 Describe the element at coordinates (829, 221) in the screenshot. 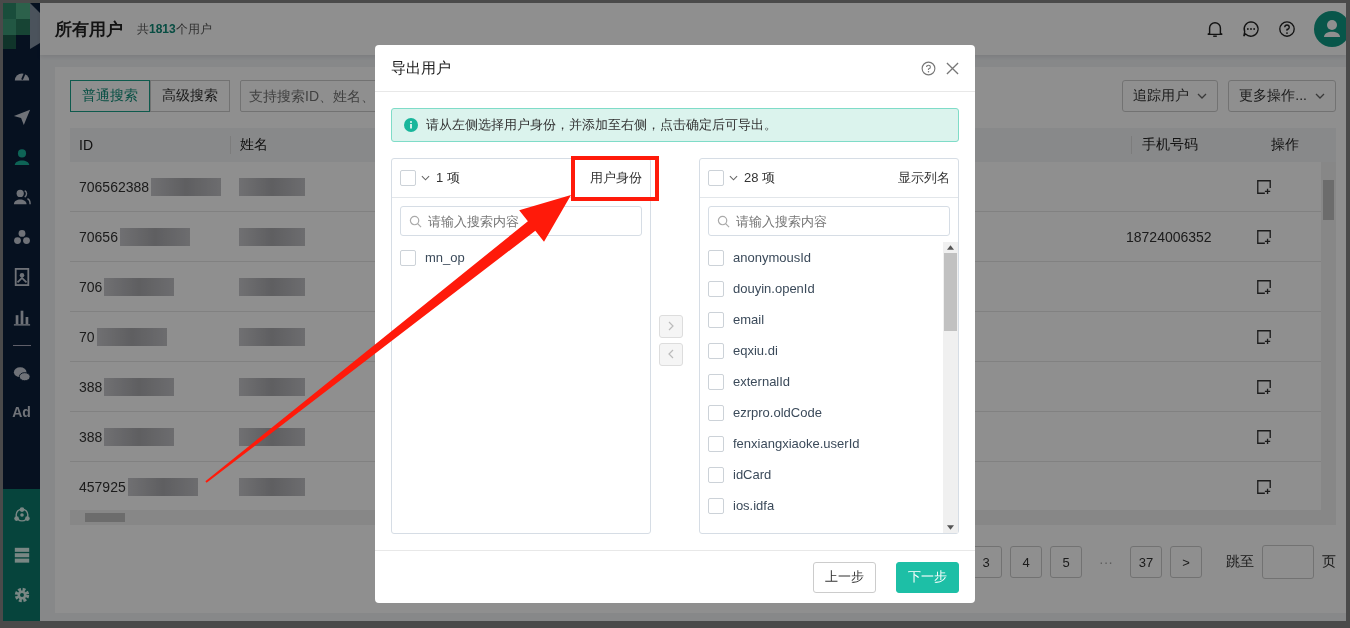

I see `search-field: 请输入搜索内容` at that location.